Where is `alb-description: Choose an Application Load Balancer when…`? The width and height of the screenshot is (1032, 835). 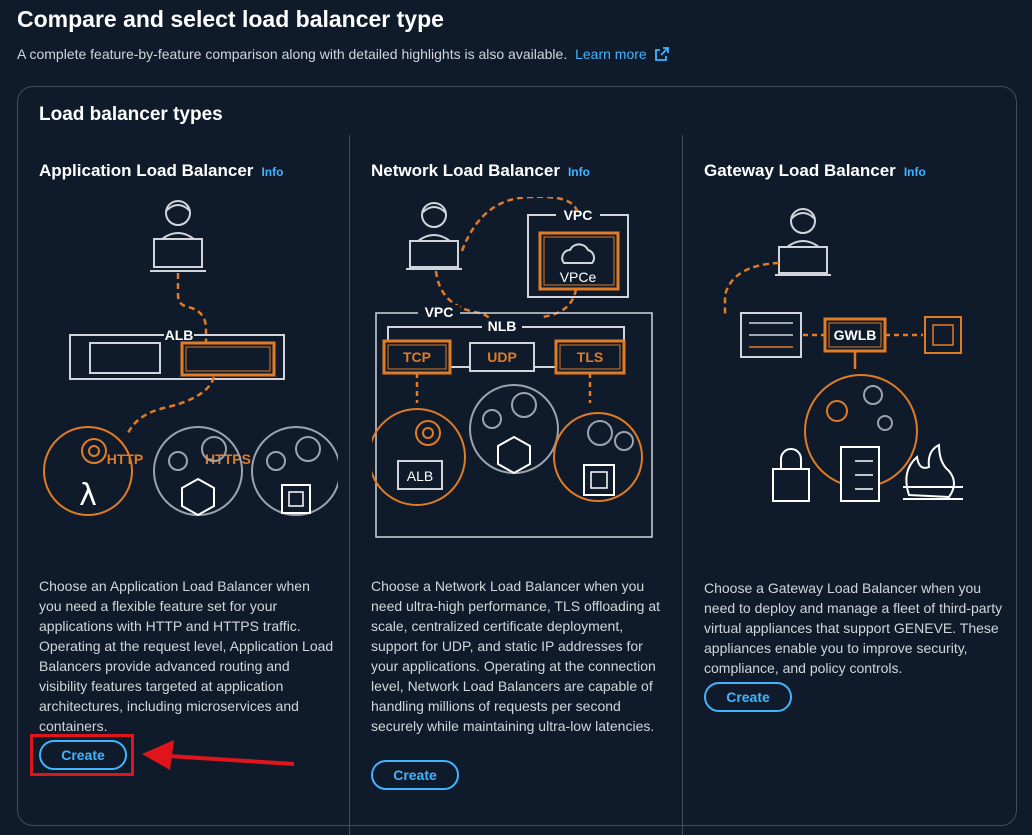 alb-description: Choose an Application Load Balancer when… is located at coordinates (186, 656).